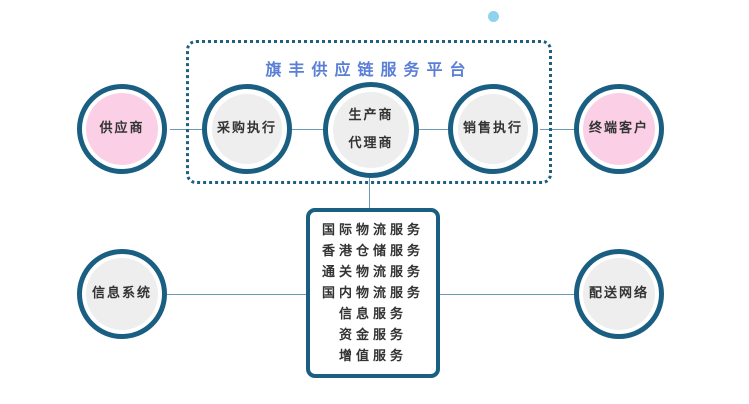  I want to click on node-info-system: 信息系统, so click(122, 294).